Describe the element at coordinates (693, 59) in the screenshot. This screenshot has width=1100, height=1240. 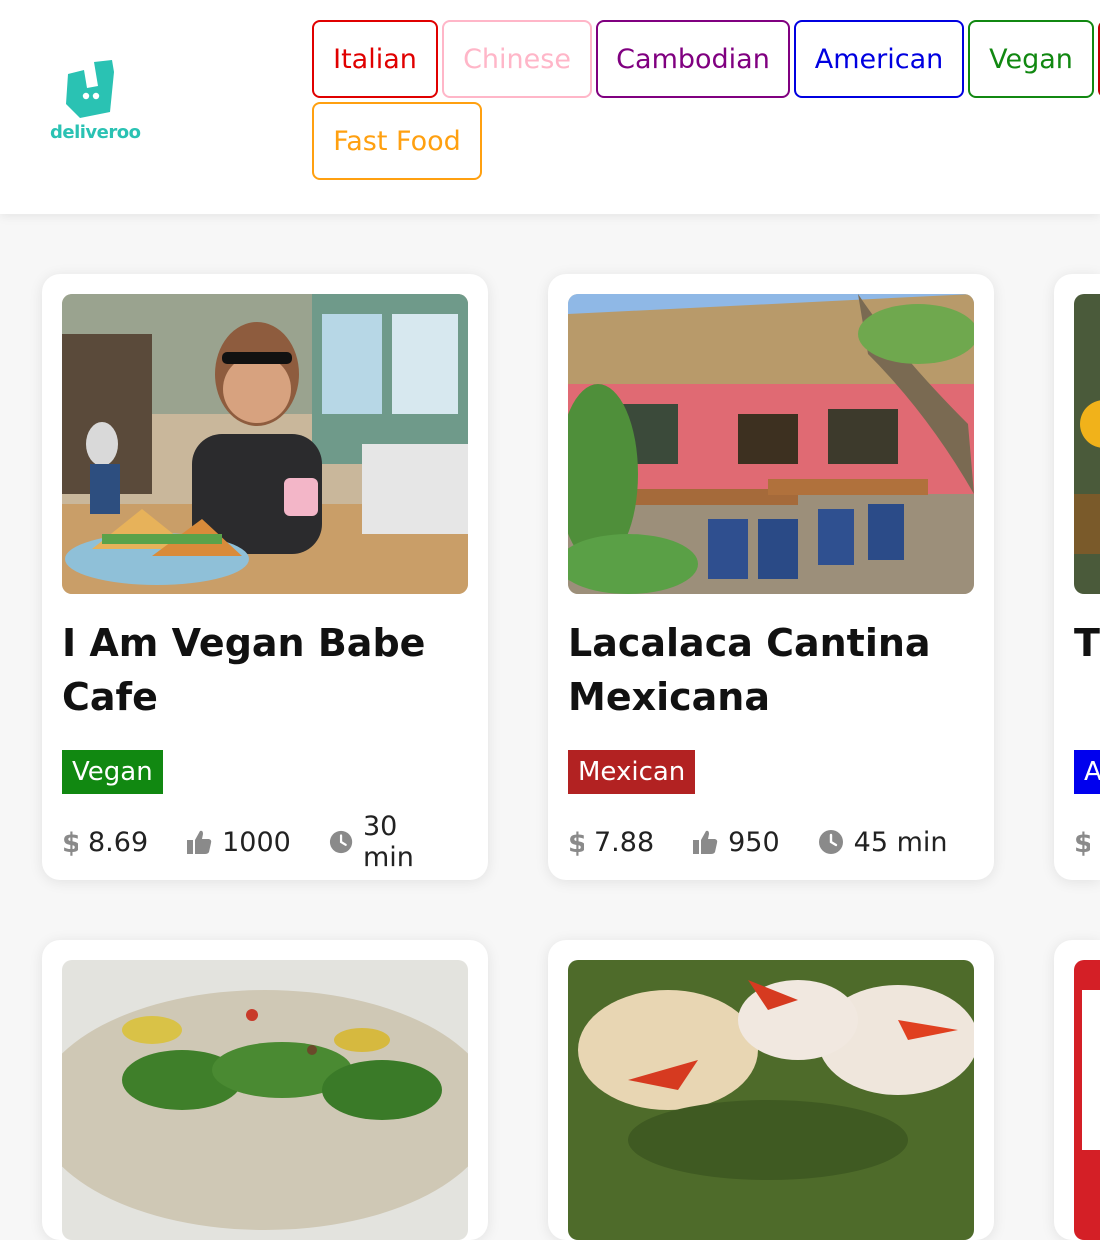
I see `filter-cambodian: Cambodian` at that location.